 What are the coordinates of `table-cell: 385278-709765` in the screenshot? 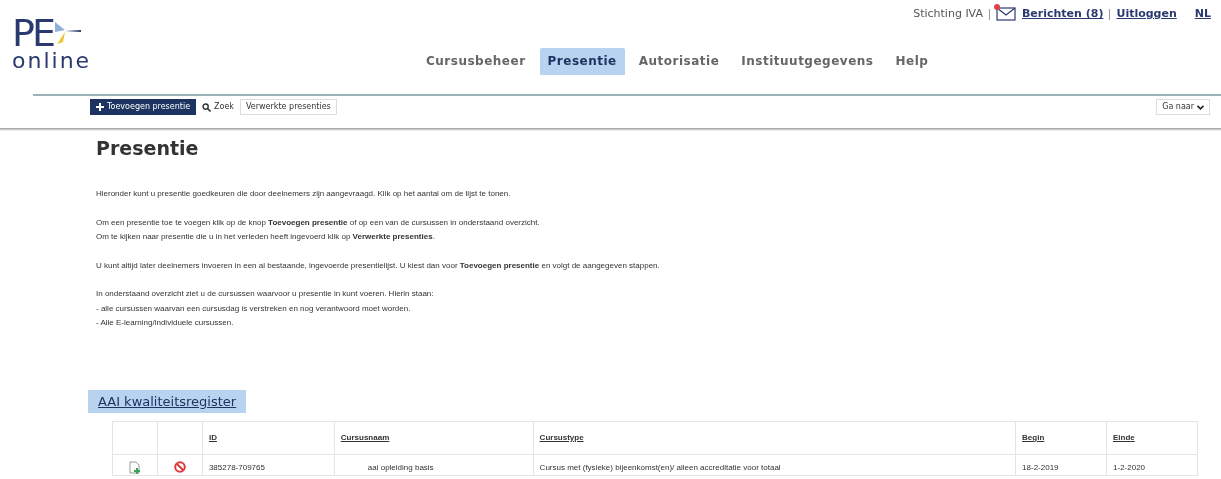 It's located at (268, 465).